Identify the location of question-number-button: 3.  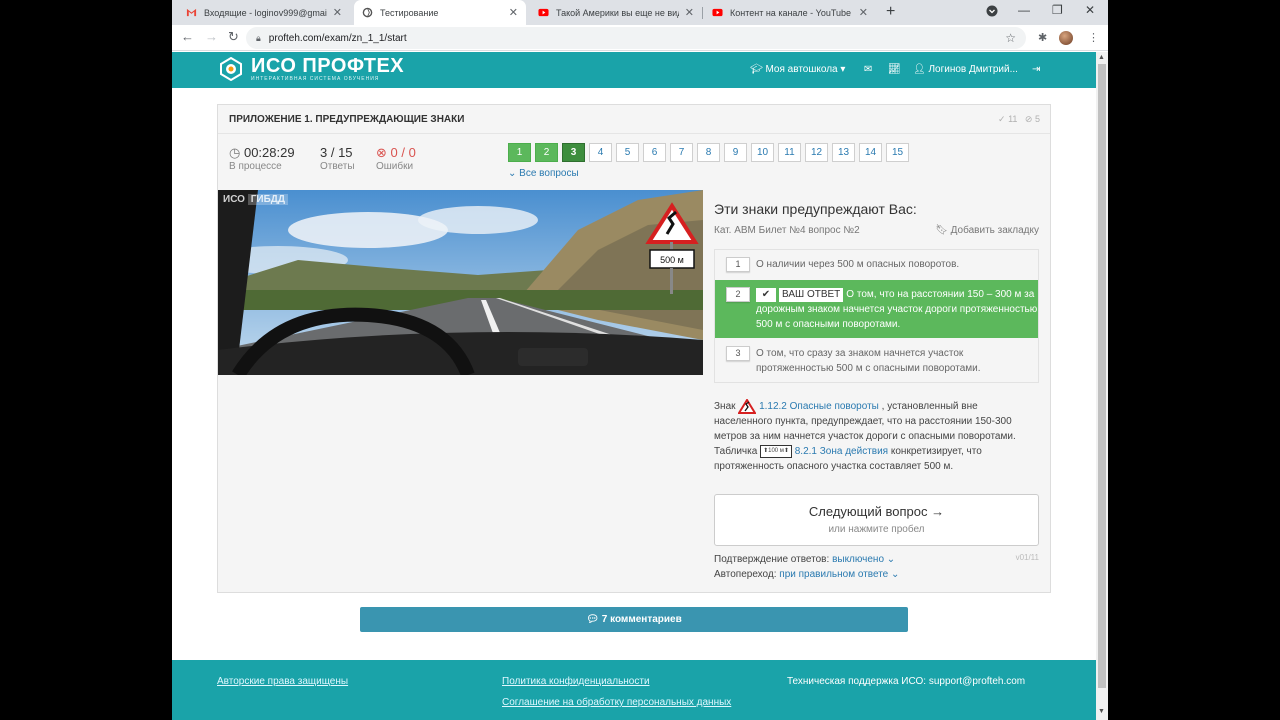
(573, 152).